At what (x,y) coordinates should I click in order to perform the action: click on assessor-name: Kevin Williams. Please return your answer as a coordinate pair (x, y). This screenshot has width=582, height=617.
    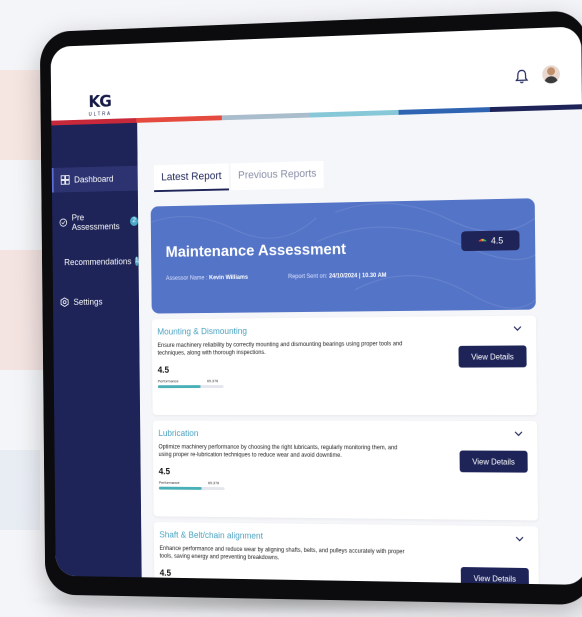
    Looking at the image, I should click on (228, 278).